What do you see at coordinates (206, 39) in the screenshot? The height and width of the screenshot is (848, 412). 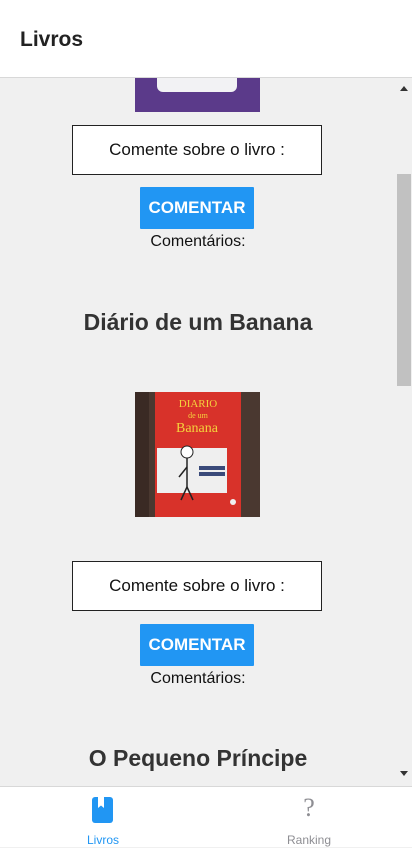 I see `app-header: Livros` at bounding box center [206, 39].